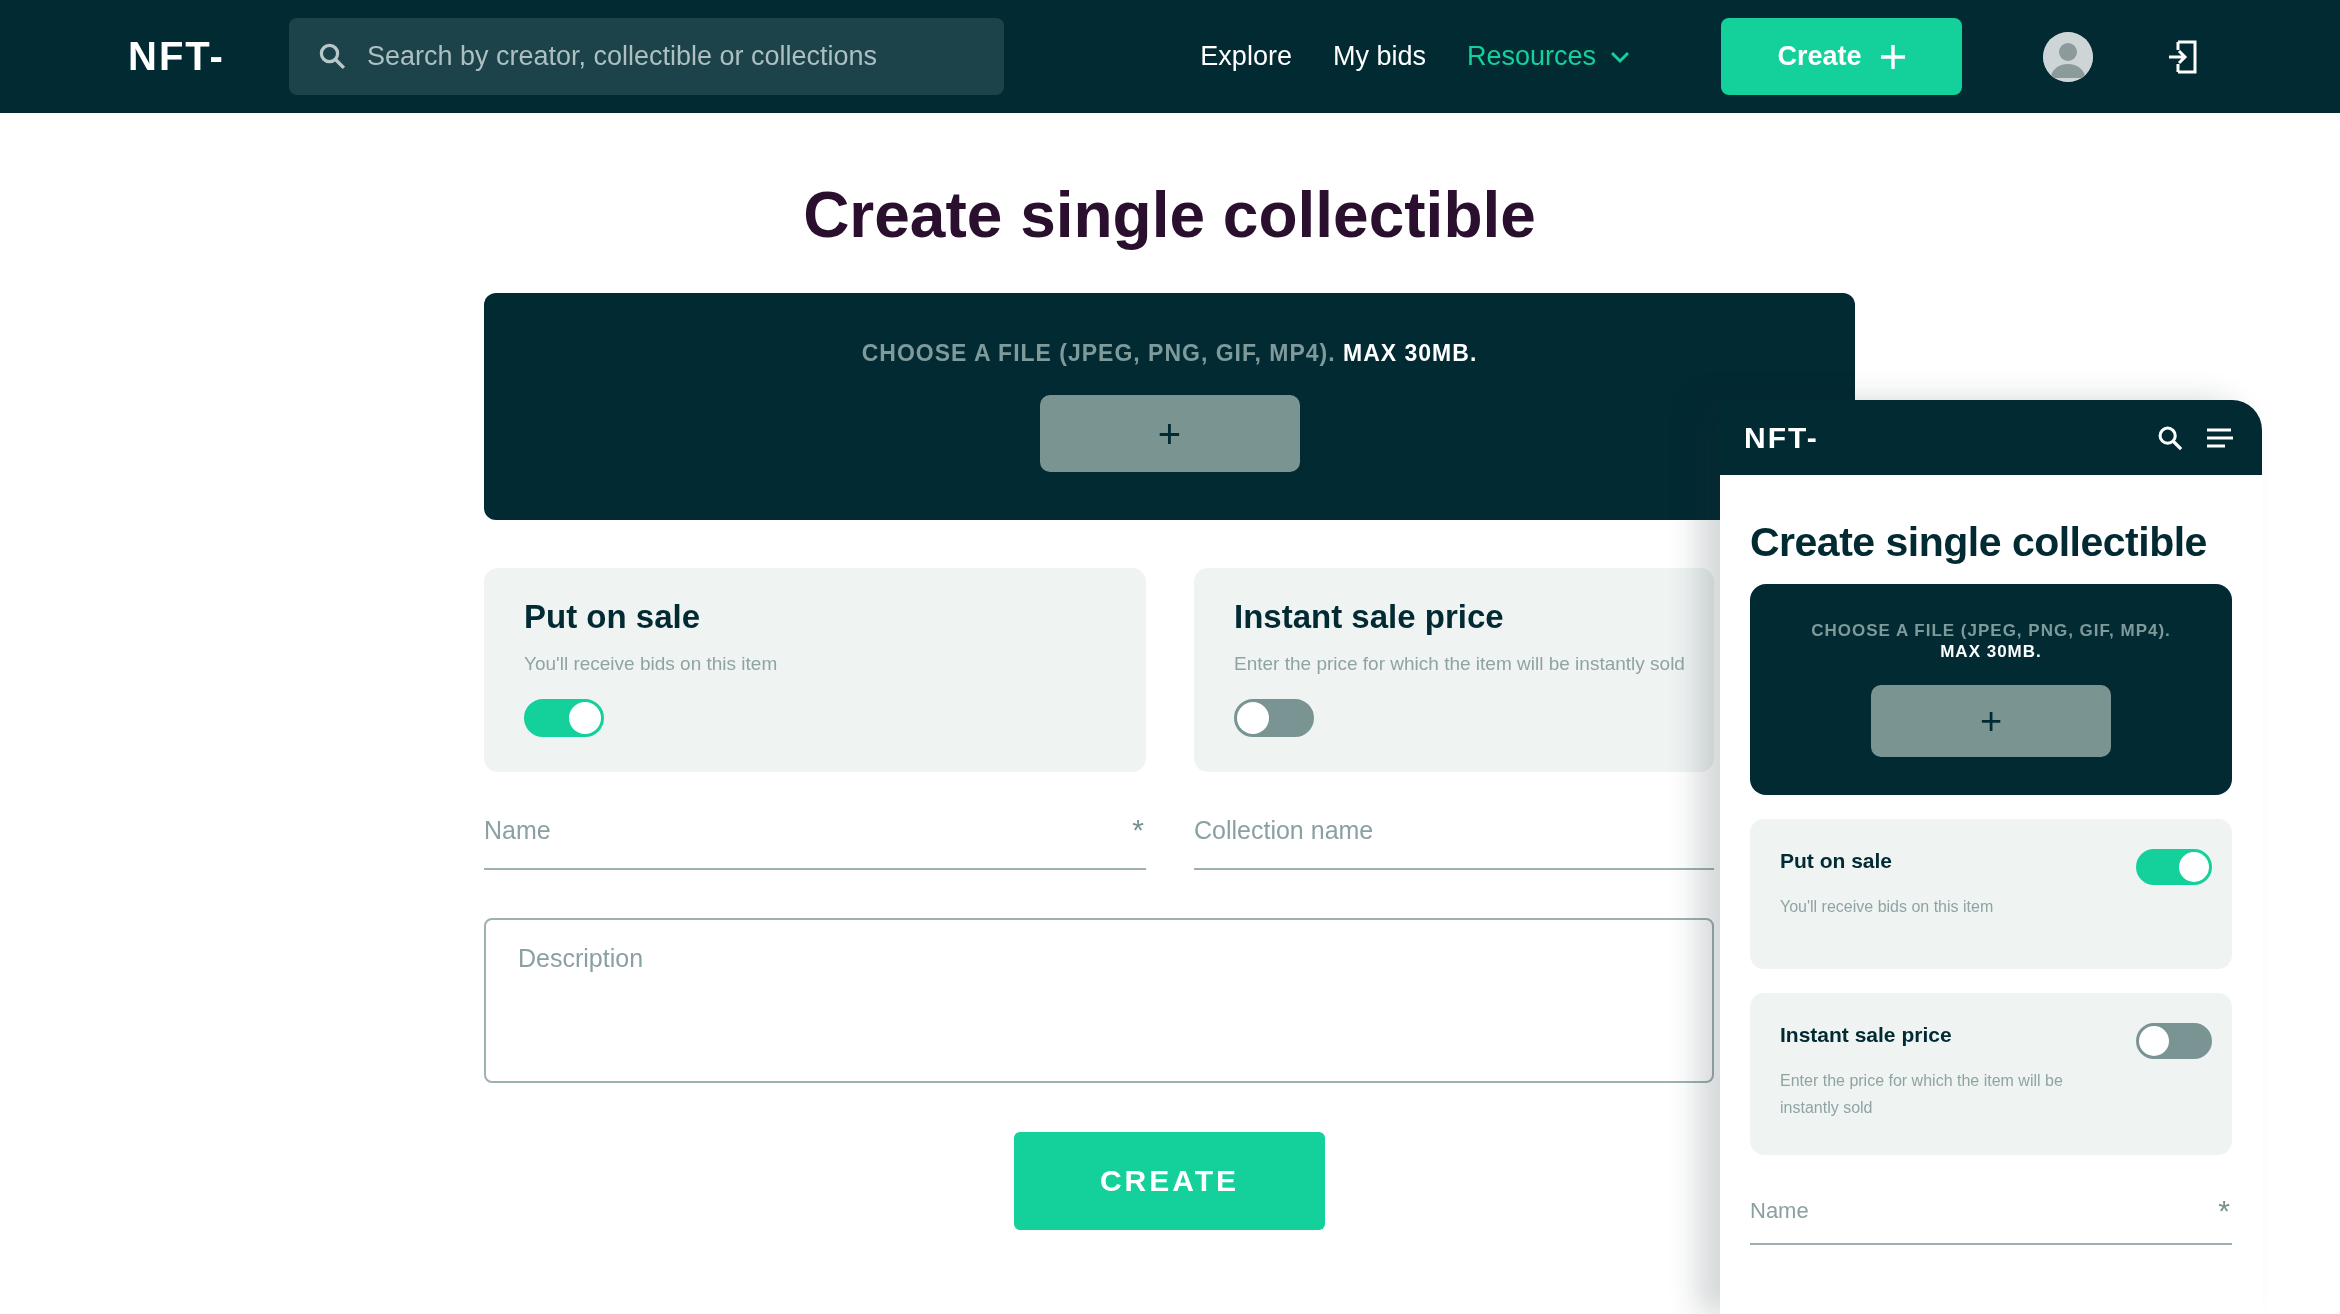 The width and height of the screenshot is (2340, 1314). I want to click on nav-link: My bids, so click(1379, 56).